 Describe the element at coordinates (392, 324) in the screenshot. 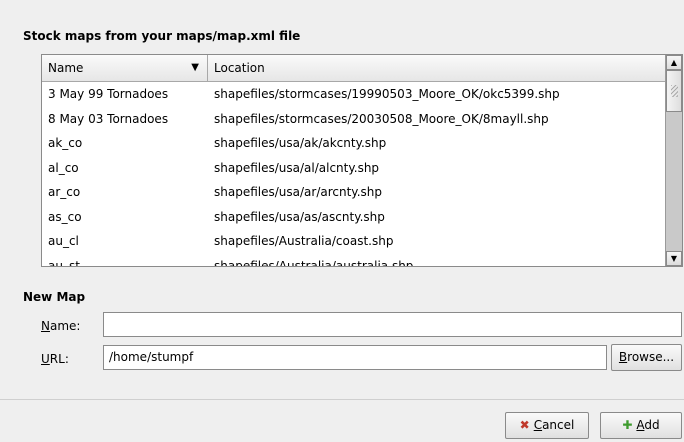

I see `name-input` at that location.